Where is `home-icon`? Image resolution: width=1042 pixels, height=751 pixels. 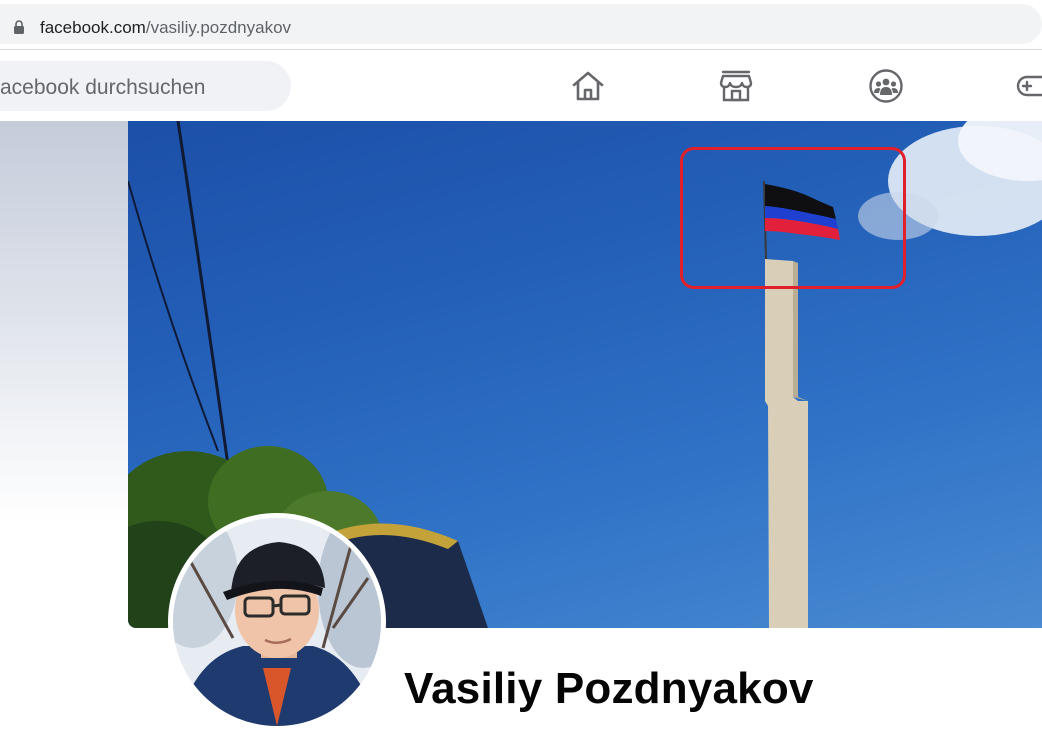
home-icon is located at coordinates (588, 86).